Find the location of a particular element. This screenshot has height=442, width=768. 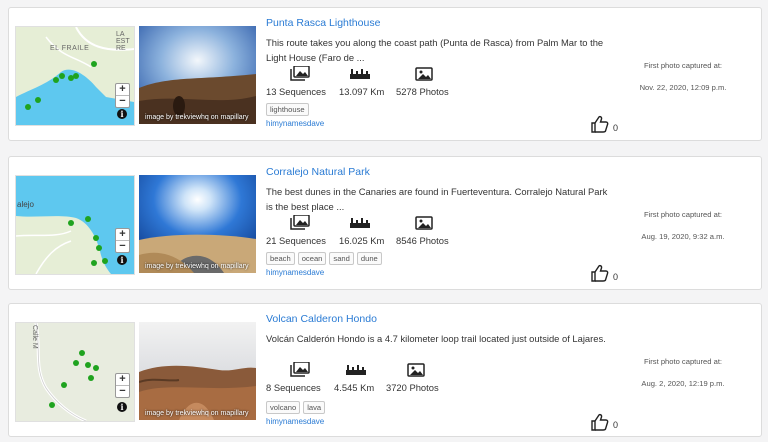

captured-date: Aug. 2, 2020, 12:19 p.m. is located at coordinates (683, 383).